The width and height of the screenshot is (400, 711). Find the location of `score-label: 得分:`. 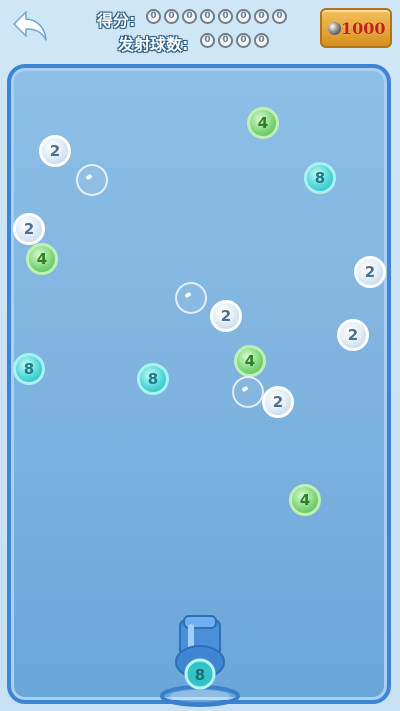

score-label: 得分: is located at coordinates (116, 20).